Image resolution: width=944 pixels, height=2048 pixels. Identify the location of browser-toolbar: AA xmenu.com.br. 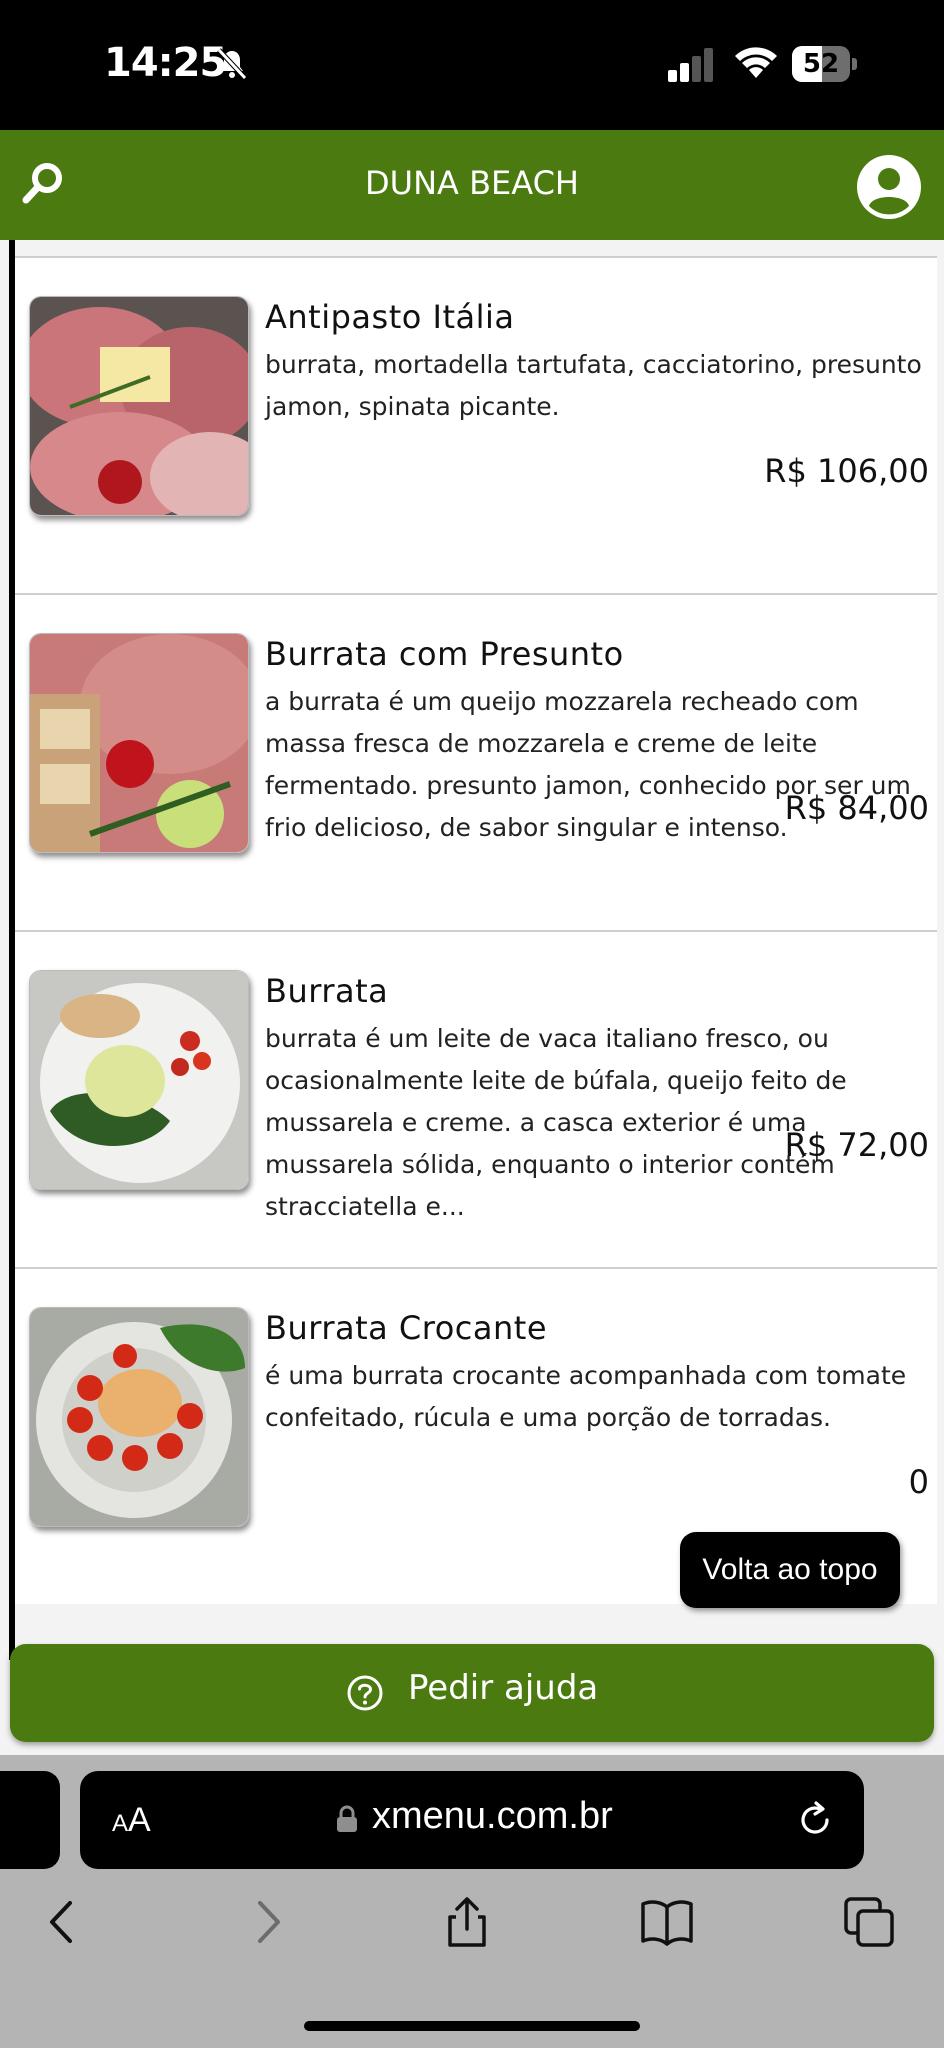
(472, 1901).